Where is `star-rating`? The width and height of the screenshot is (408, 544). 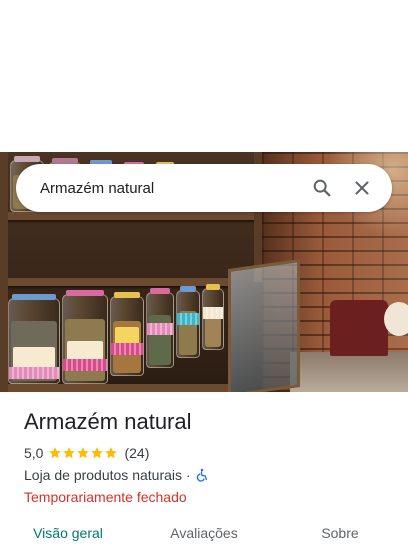 star-rating is located at coordinates (83, 453).